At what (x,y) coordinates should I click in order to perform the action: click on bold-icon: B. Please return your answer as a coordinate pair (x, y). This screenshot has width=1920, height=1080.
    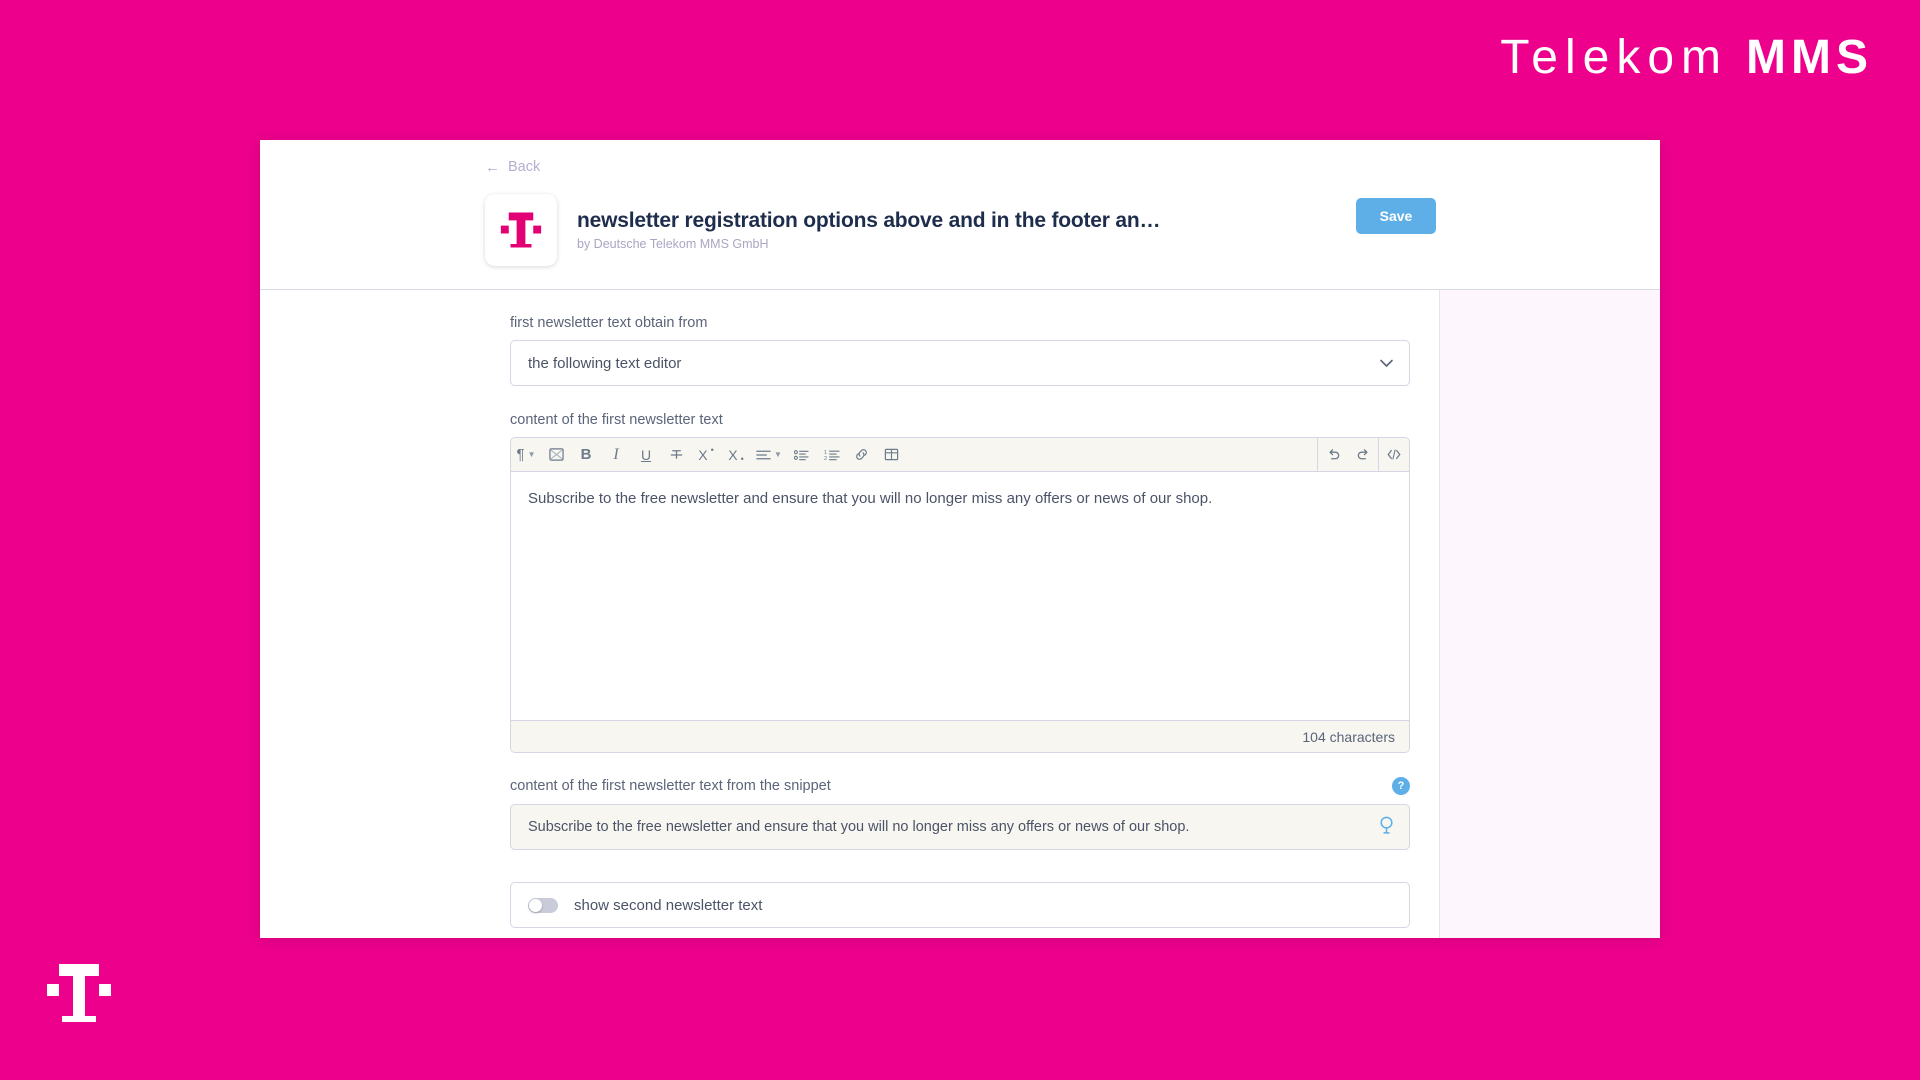
    Looking at the image, I should click on (586, 454).